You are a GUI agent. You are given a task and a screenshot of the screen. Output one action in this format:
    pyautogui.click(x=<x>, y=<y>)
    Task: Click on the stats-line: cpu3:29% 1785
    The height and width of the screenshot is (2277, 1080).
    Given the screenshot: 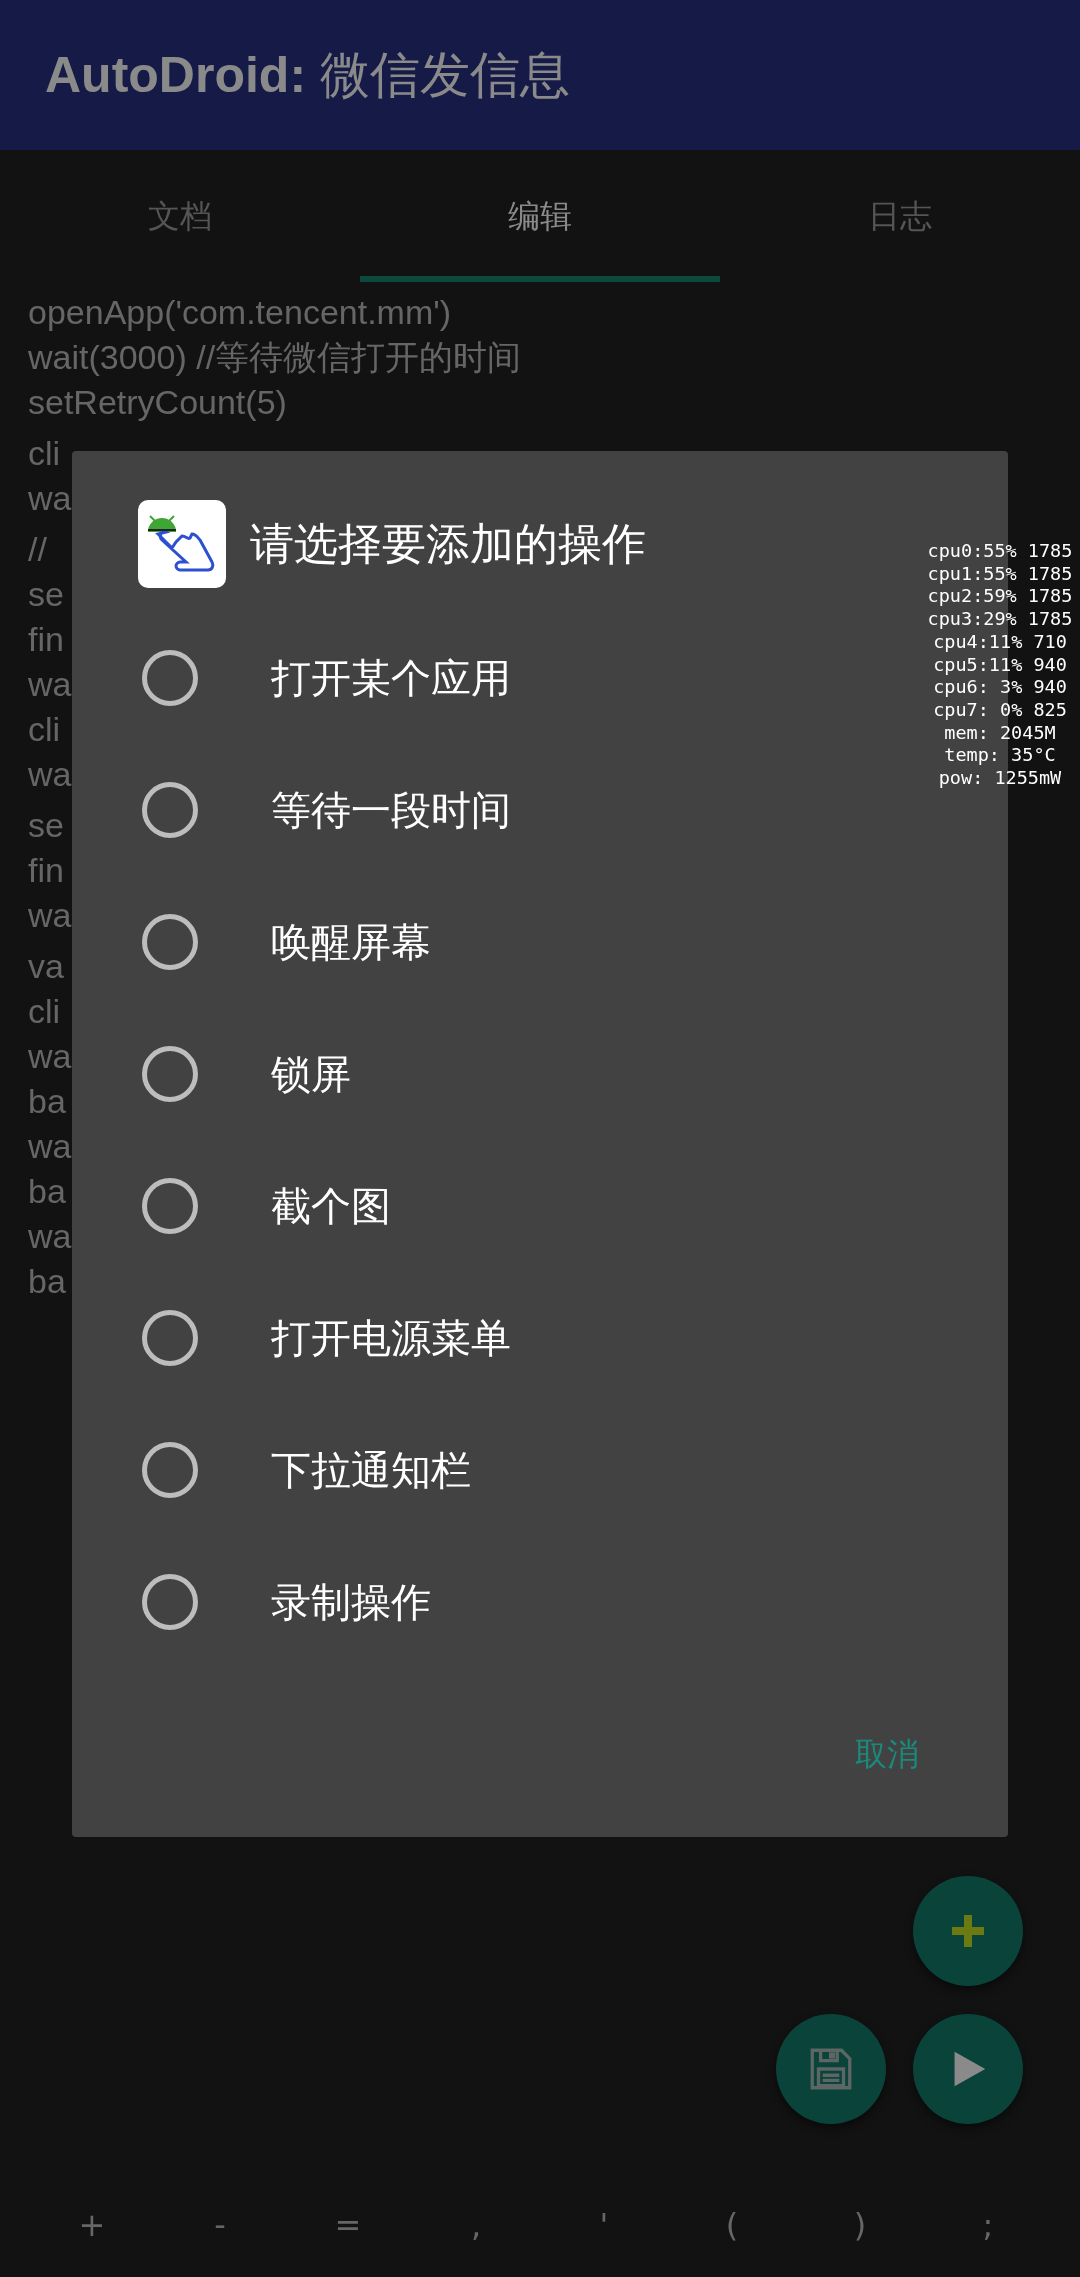 What is the action you would take?
    pyautogui.click(x=1000, y=619)
    